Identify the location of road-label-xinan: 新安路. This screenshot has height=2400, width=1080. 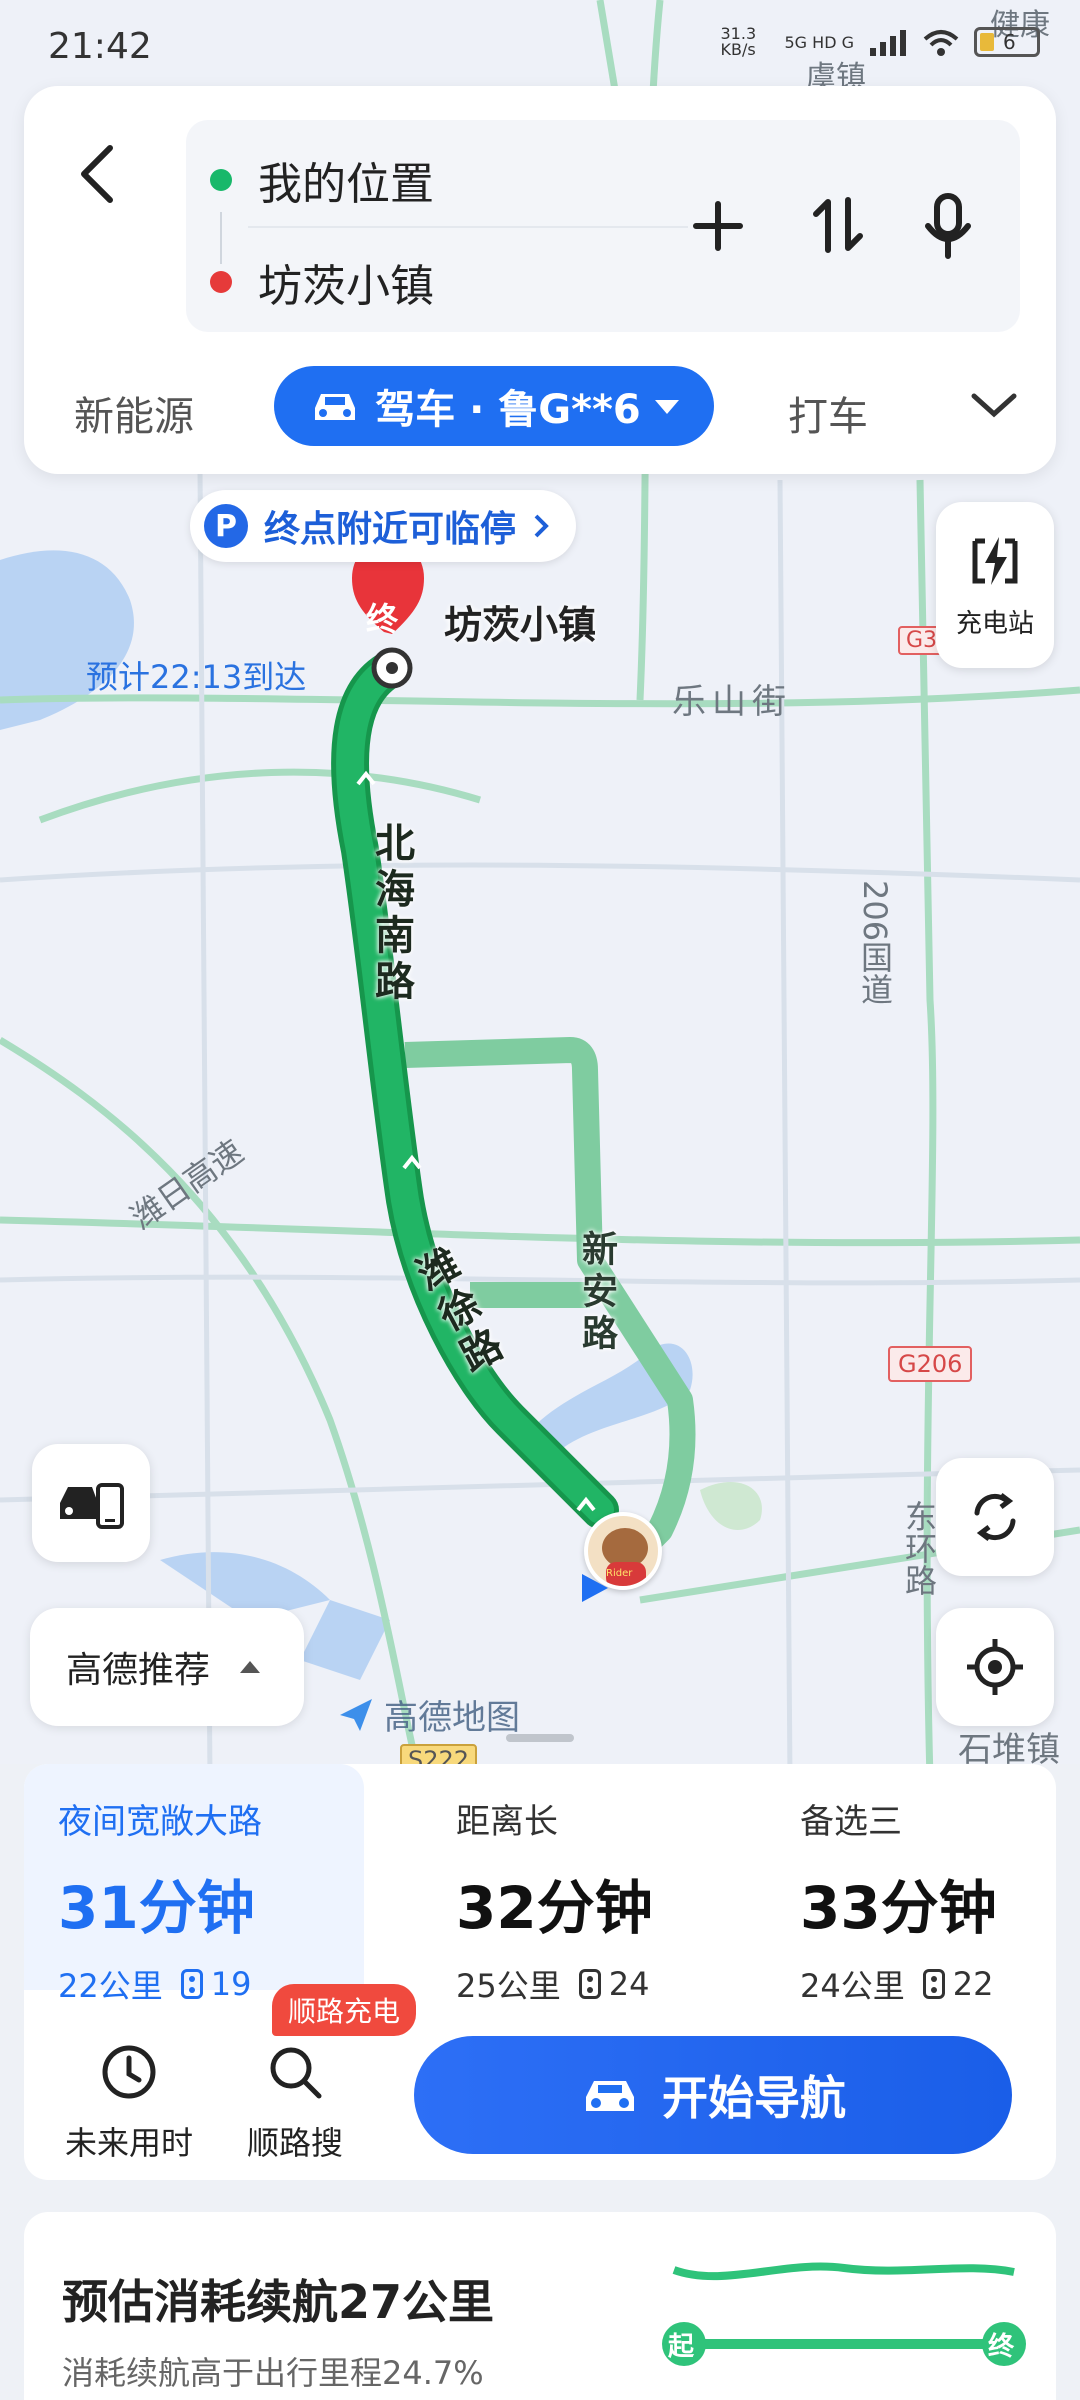
(596, 1293).